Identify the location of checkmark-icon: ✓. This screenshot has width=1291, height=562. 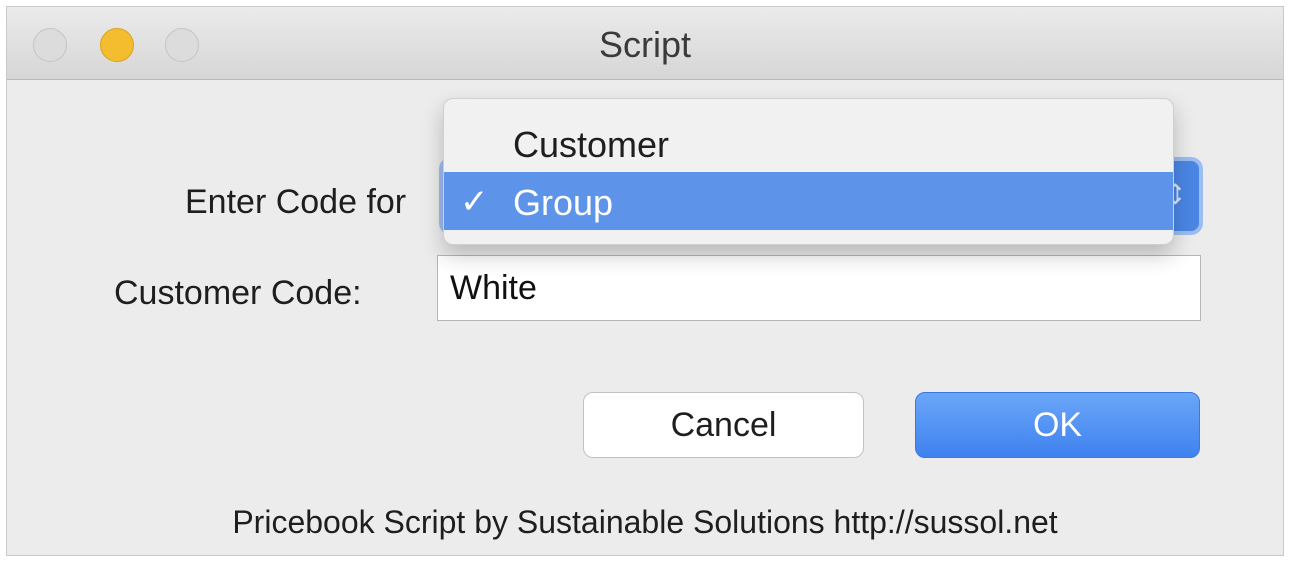
(474, 202).